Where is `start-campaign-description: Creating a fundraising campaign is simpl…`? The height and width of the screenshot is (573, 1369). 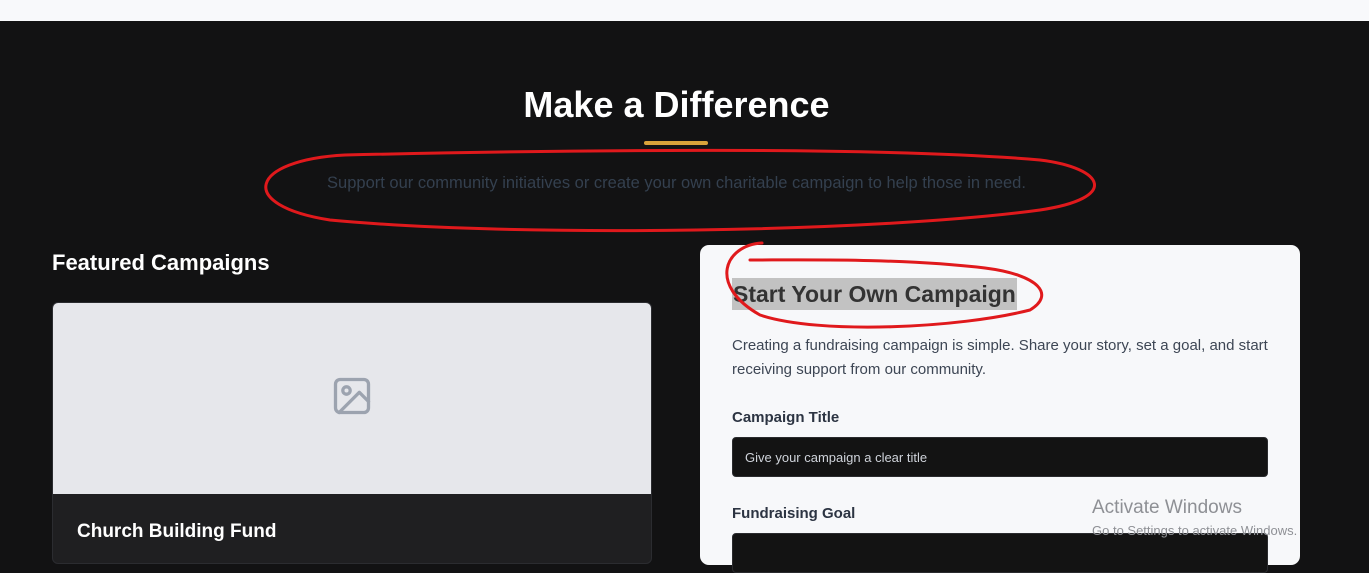
start-campaign-description: Creating a fundraising campaign is simpl… is located at coordinates (1000, 357).